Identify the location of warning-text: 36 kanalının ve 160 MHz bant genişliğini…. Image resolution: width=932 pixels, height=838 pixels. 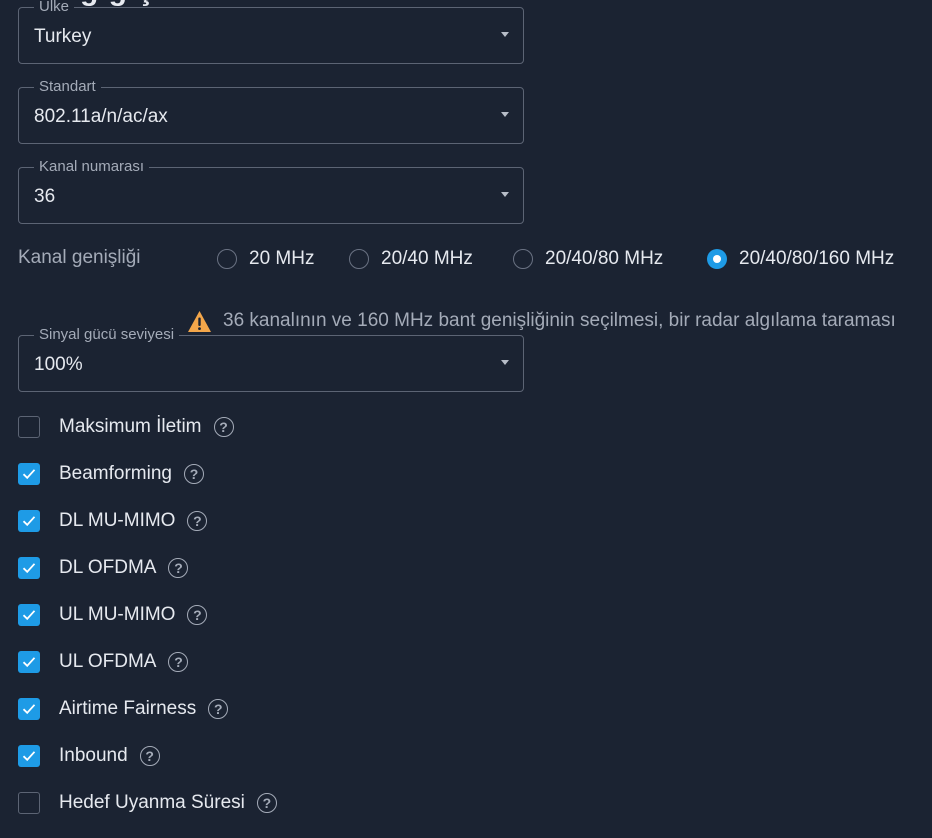
(559, 320).